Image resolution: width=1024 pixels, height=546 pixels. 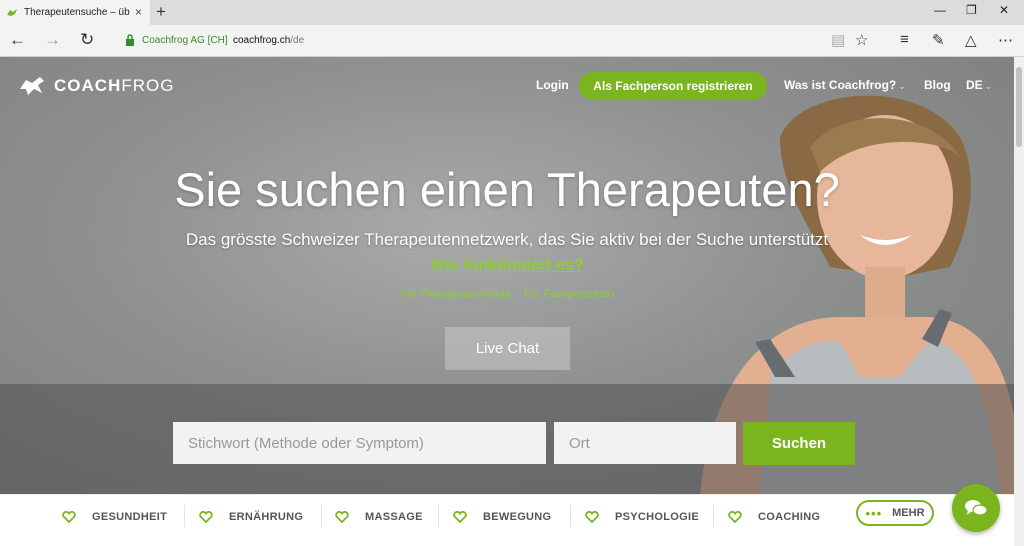 What do you see at coordinates (507, 189) in the screenshot?
I see `hero-headline: Sie suchen einen Therapeuten?` at bounding box center [507, 189].